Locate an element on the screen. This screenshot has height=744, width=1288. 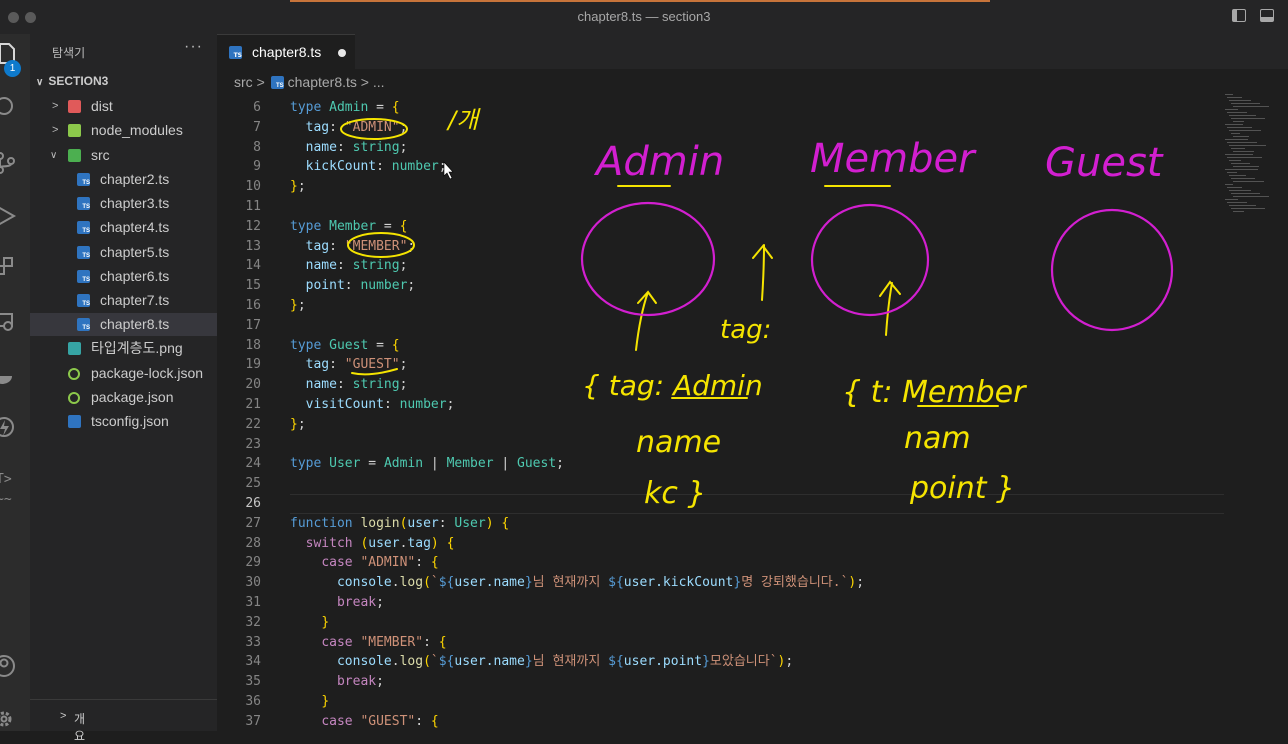
tree-item-label: src is located at coordinates (100, 155).